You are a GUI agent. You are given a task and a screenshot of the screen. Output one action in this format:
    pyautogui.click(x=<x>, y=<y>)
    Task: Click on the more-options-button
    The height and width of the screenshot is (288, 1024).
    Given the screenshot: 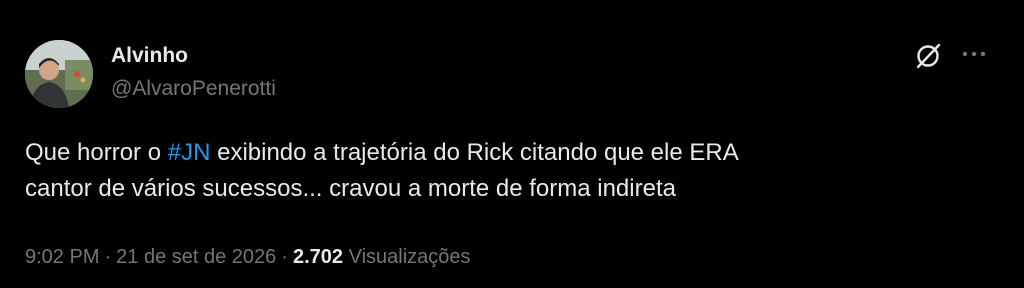 What is the action you would take?
    pyautogui.click(x=974, y=55)
    